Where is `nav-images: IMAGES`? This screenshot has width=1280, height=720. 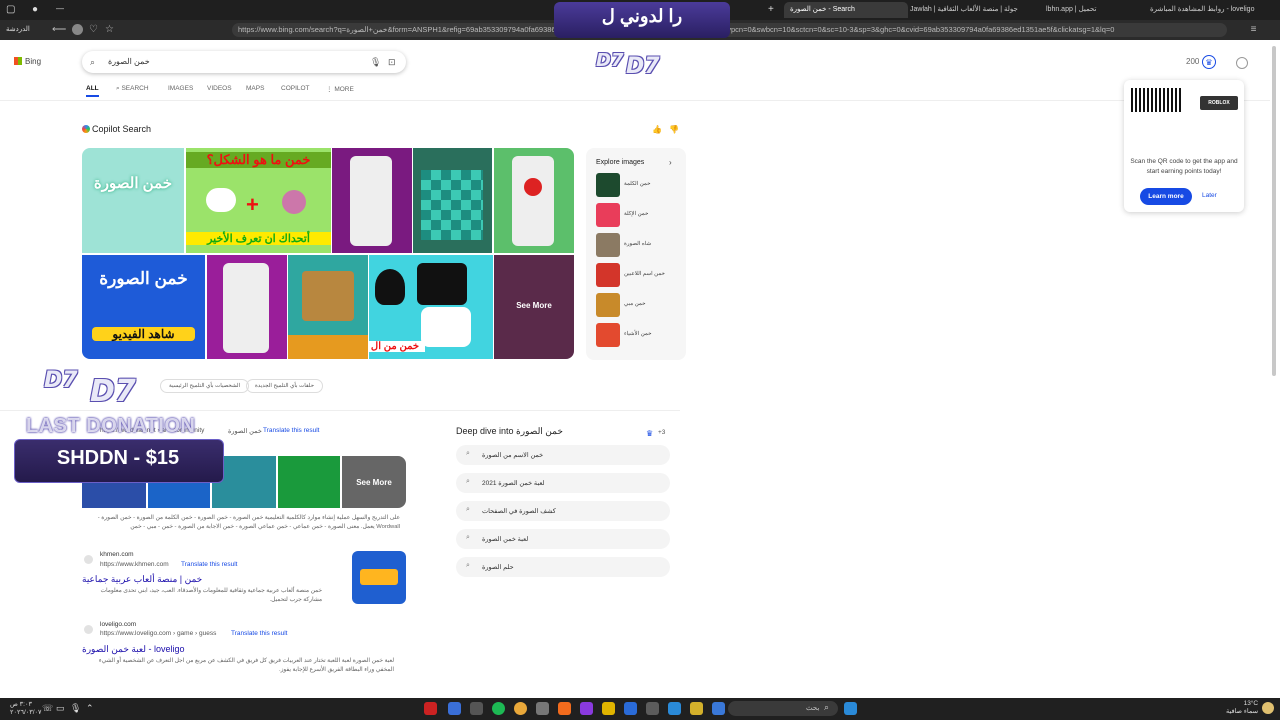 nav-images: IMAGES is located at coordinates (180, 88).